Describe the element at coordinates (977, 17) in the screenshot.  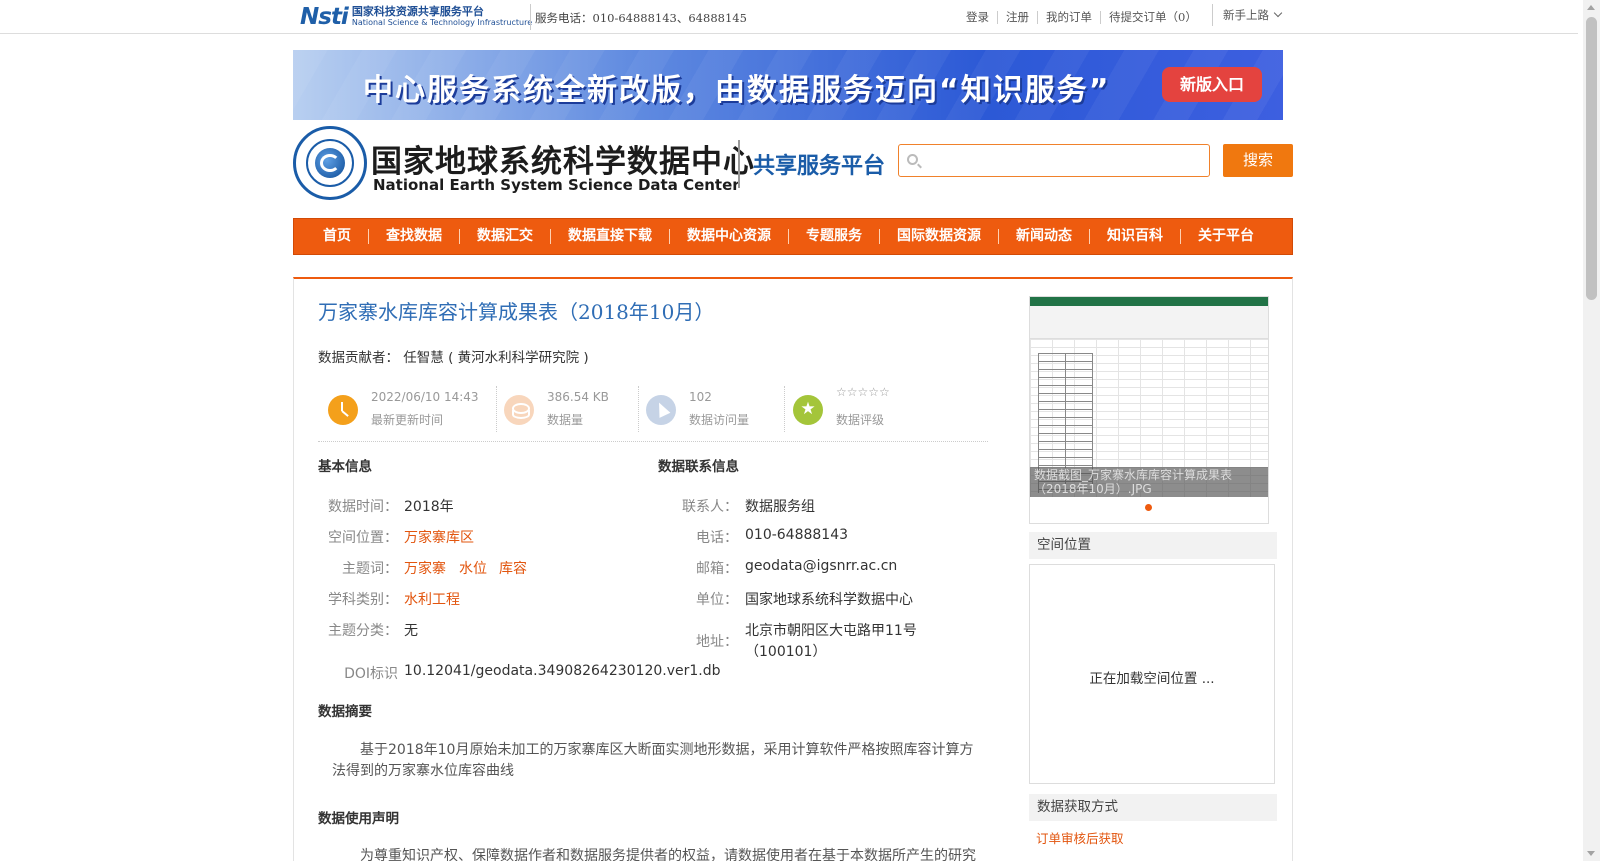
I see `login-link: 登录` at that location.